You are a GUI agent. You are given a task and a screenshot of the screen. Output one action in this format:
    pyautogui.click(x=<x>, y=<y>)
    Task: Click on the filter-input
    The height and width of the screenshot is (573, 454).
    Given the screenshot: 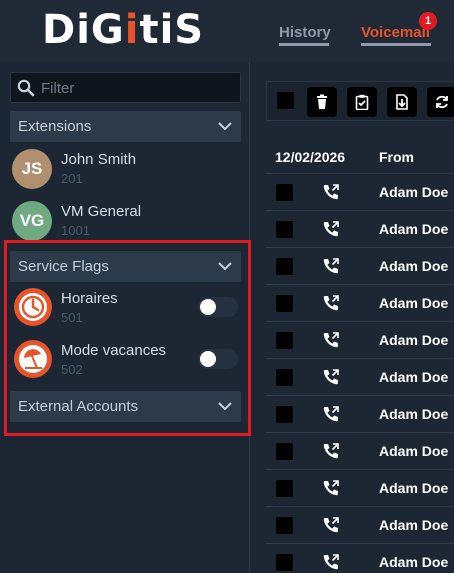 What is the action you would take?
    pyautogui.click(x=138, y=88)
    